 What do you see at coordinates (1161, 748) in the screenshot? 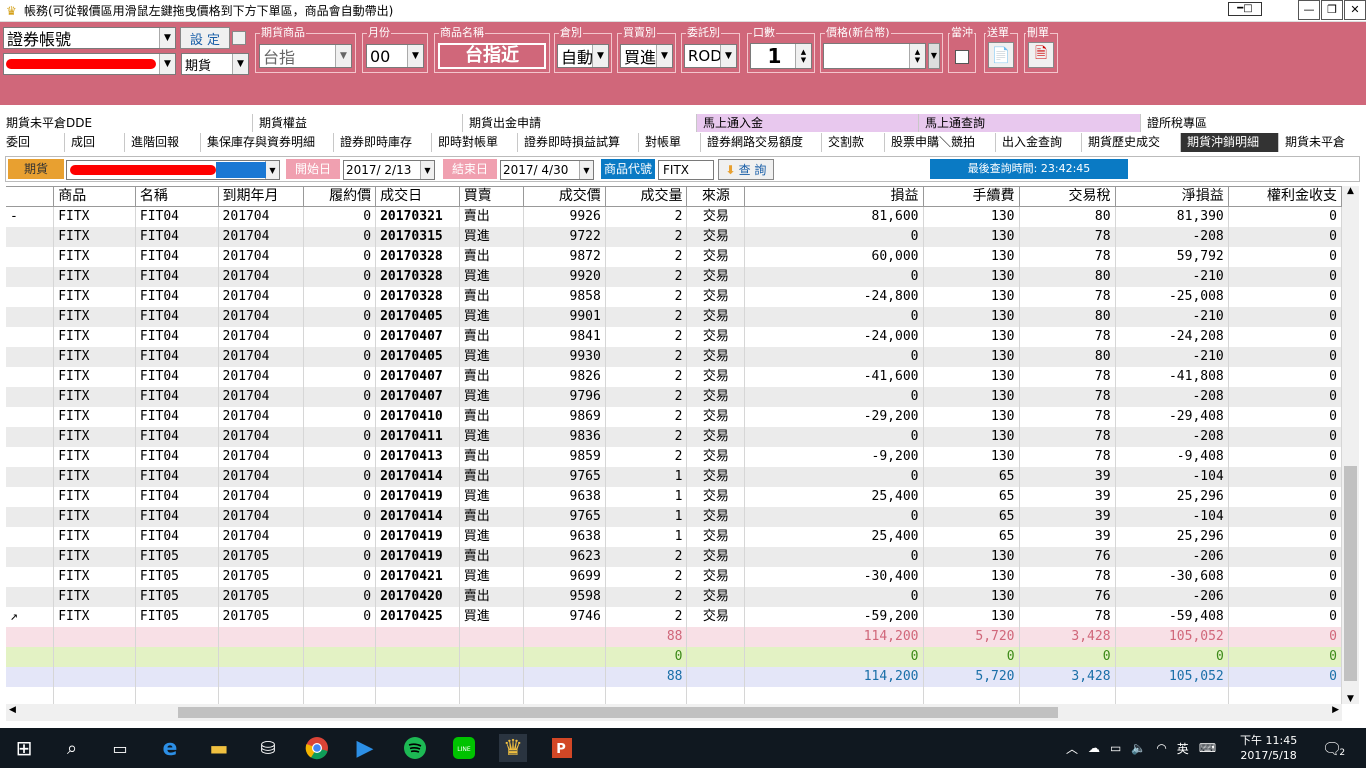
I see `wifi-icon: ◠` at bounding box center [1161, 748].